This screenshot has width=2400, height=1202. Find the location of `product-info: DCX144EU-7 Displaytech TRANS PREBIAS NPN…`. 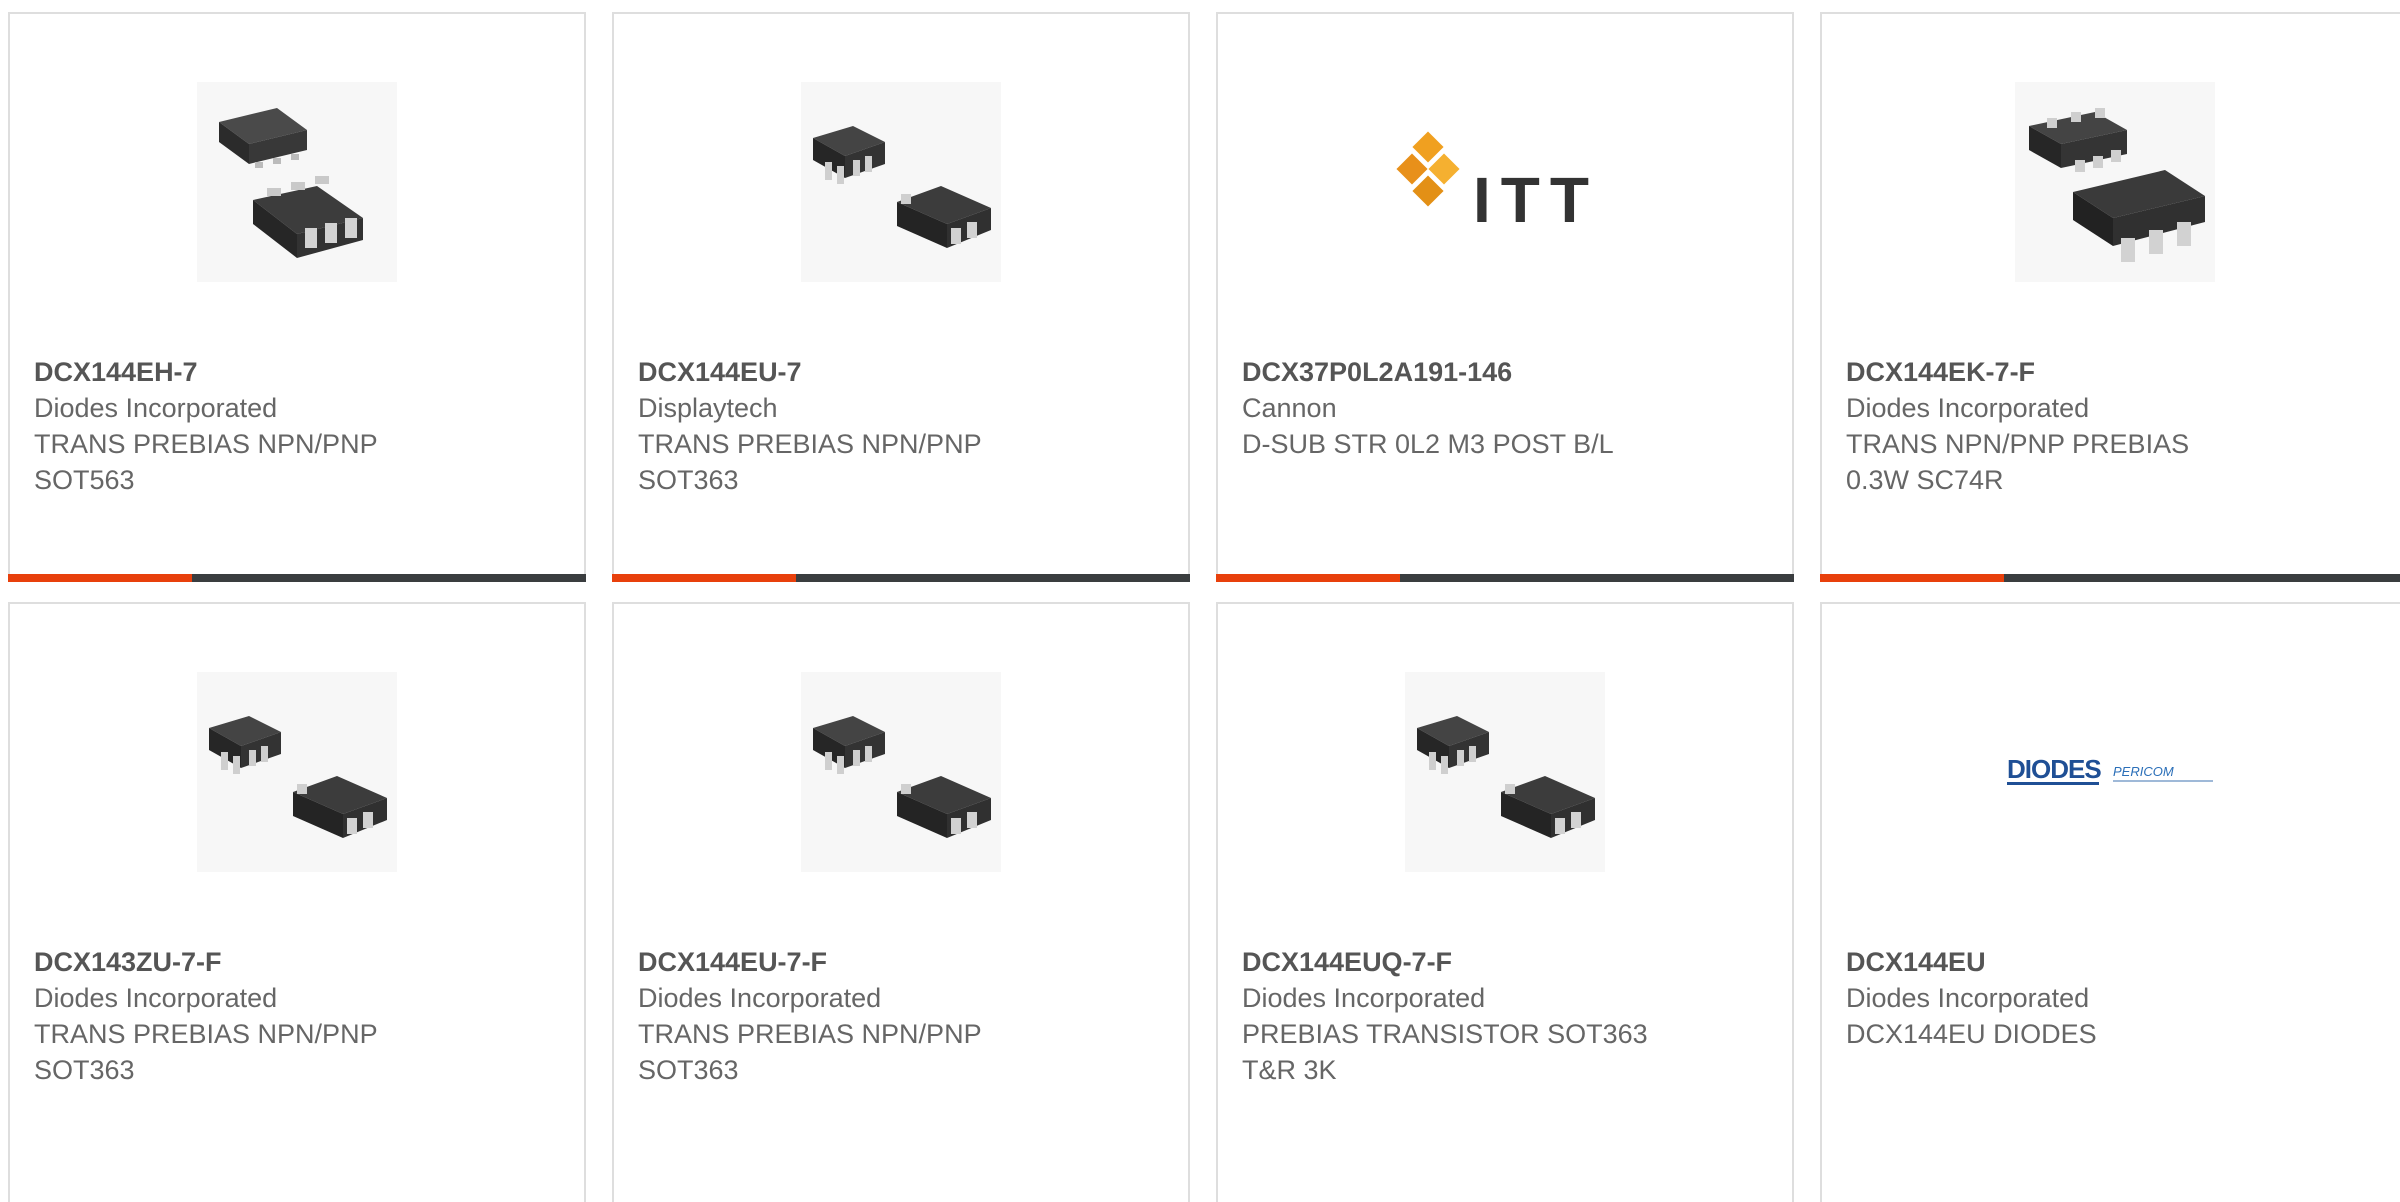

product-info: DCX144EU-7 Displaytech TRANS PREBIAS NPN… is located at coordinates (903, 426).